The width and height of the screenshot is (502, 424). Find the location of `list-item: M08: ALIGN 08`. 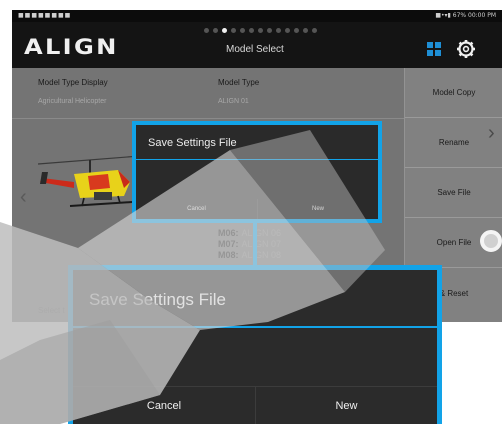

list-item: M08: ALIGN 08 is located at coordinates (249, 255).